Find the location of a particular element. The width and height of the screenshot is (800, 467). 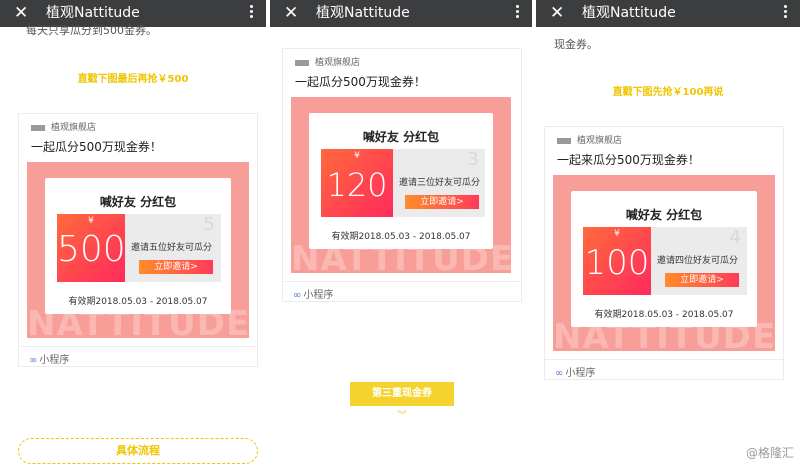

coupon-detail: 5 邀请五位好友可瓜分 立即邀请> is located at coordinates (173, 248).